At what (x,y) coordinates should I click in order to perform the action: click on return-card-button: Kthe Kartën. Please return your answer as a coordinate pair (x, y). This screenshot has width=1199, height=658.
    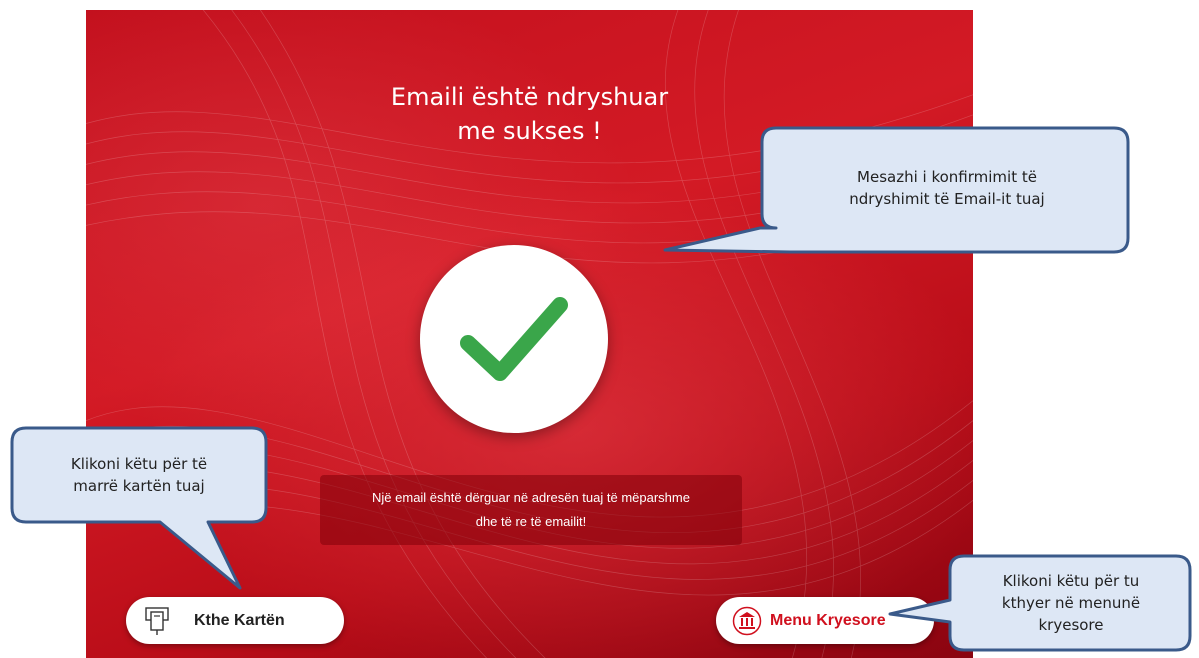
    Looking at the image, I should click on (235, 620).